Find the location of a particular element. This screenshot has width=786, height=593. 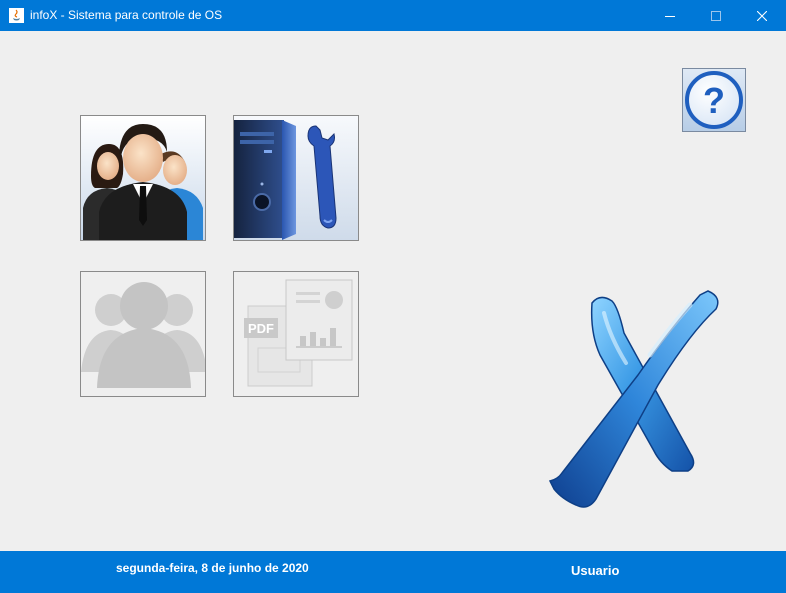

java-app-icon is located at coordinates (16, 15).